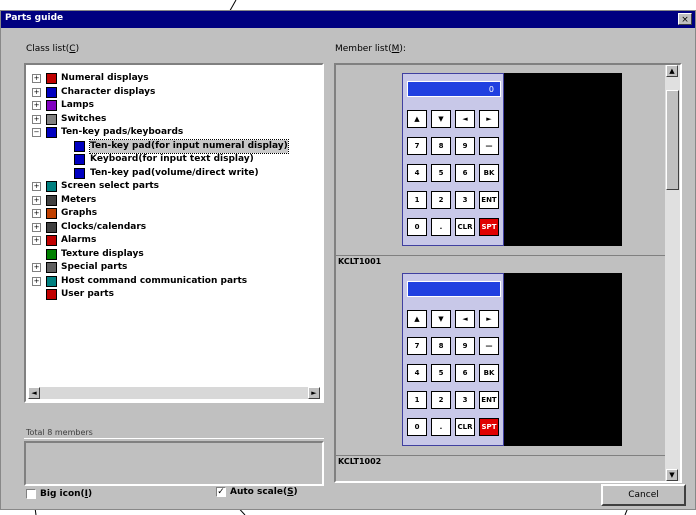 This screenshot has height=515, width=696. What do you see at coordinates (102, 253) in the screenshot?
I see `tree-item-label: Texture displays` at bounding box center [102, 253].